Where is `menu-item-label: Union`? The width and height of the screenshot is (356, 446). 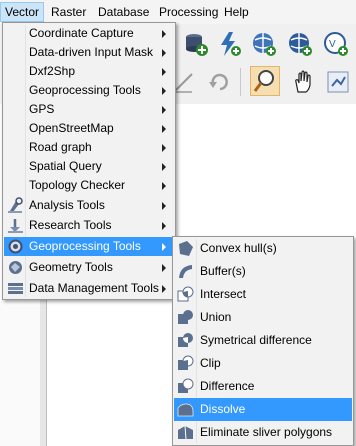
menu-item-label: Union is located at coordinates (216, 317).